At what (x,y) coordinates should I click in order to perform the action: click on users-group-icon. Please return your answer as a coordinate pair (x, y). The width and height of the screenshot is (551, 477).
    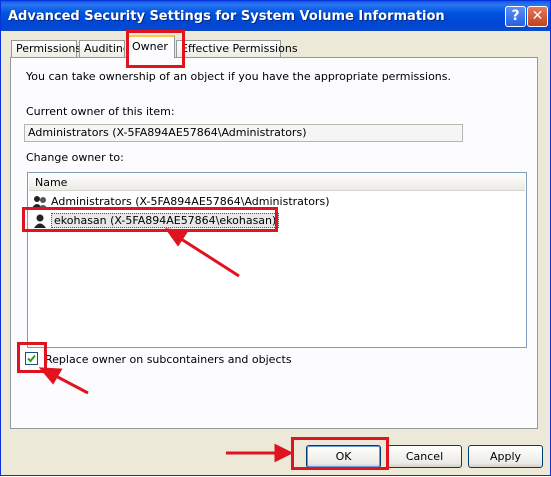
    Looking at the image, I should click on (40, 202).